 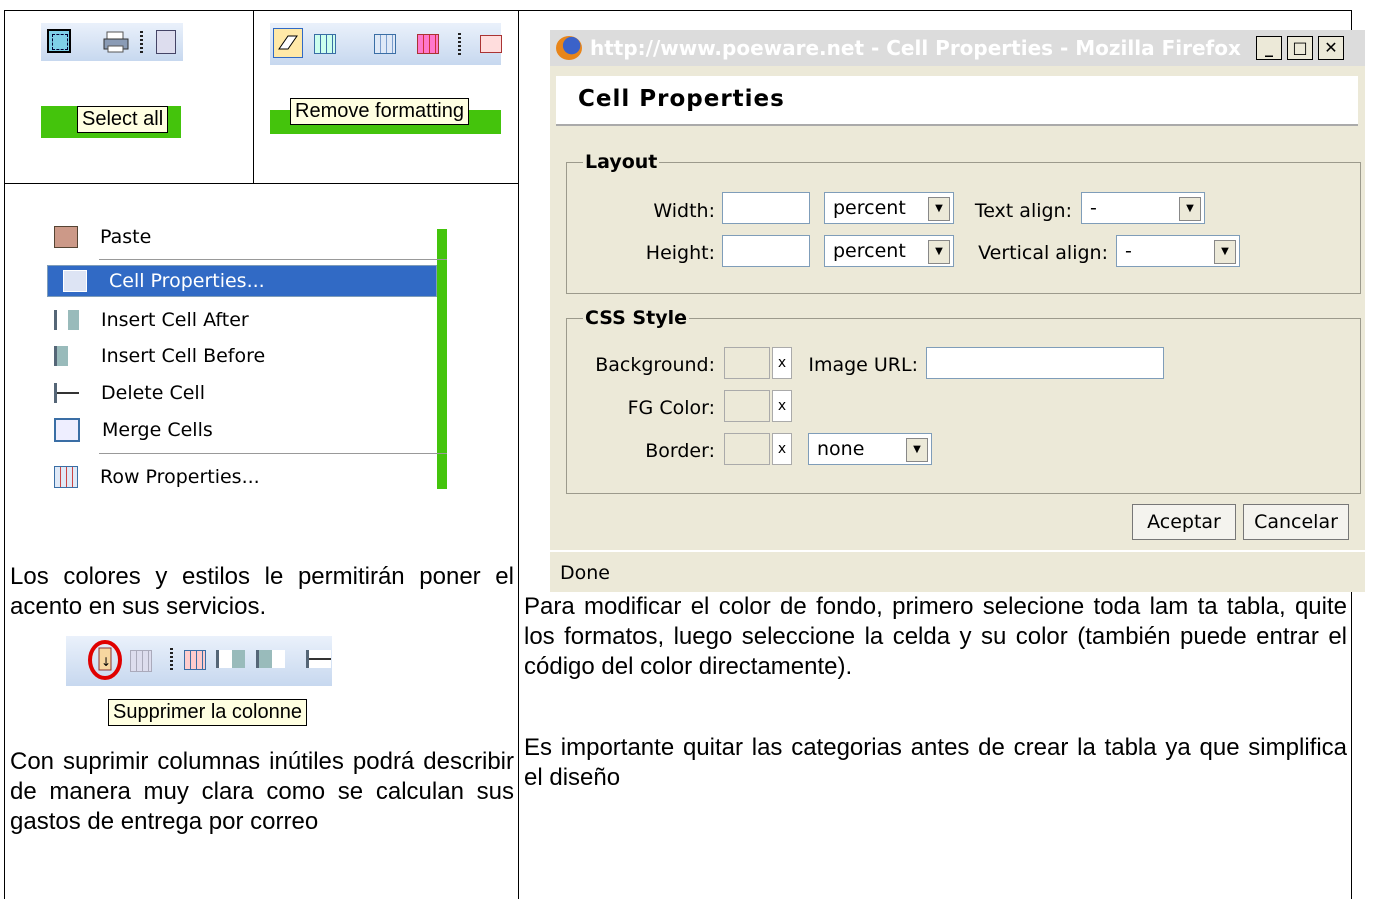 What do you see at coordinates (1045, 363) in the screenshot?
I see `image-url-input` at bounding box center [1045, 363].